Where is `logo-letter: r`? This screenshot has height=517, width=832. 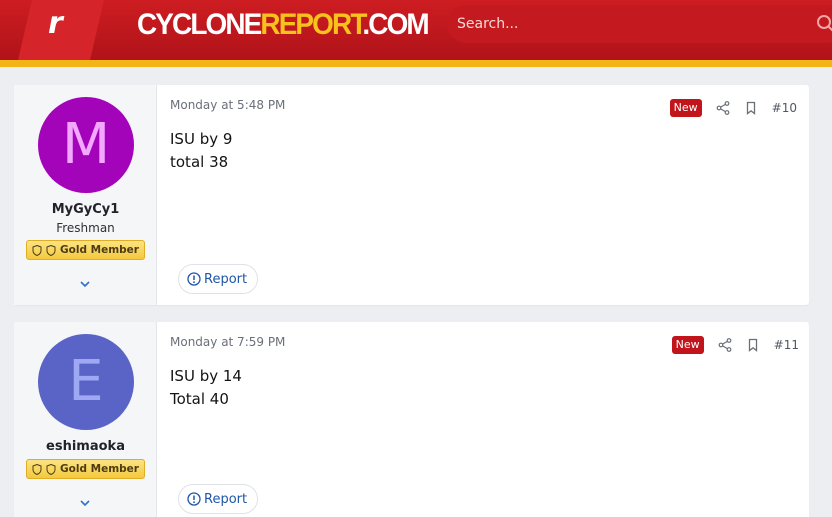
logo-letter: r is located at coordinates (55, 23).